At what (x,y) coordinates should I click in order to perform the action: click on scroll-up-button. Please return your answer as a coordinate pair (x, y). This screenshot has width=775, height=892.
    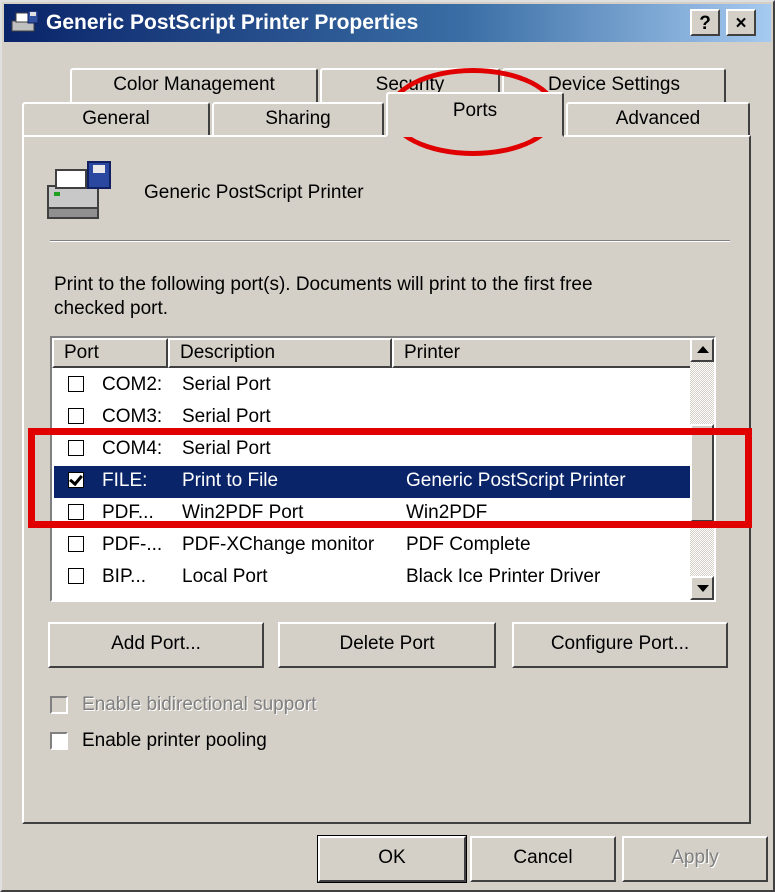
    Looking at the image, I should click on (702, 350).